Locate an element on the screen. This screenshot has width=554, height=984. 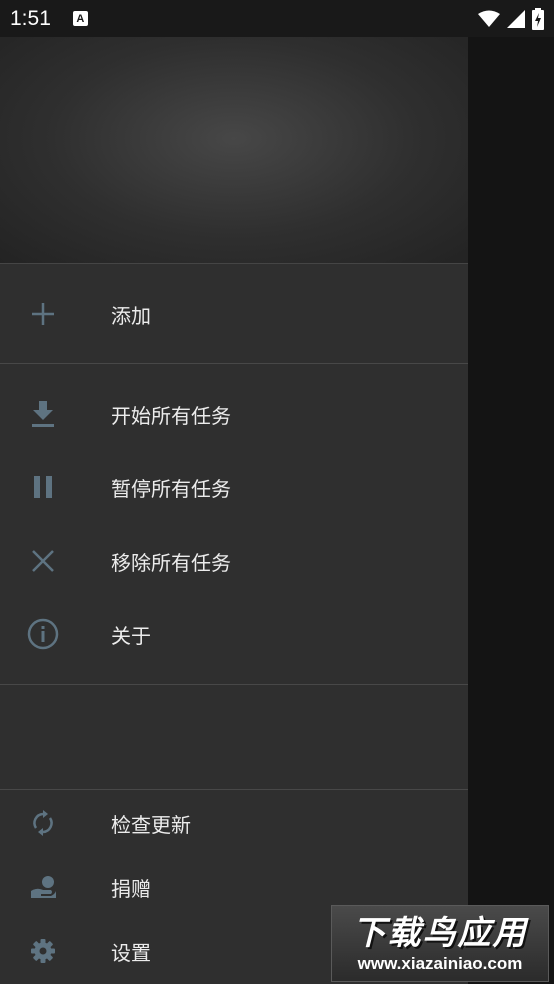
watermark-logo: 下载鸟应用 www.xiazainiao.com is located at coordinates (440, 943).